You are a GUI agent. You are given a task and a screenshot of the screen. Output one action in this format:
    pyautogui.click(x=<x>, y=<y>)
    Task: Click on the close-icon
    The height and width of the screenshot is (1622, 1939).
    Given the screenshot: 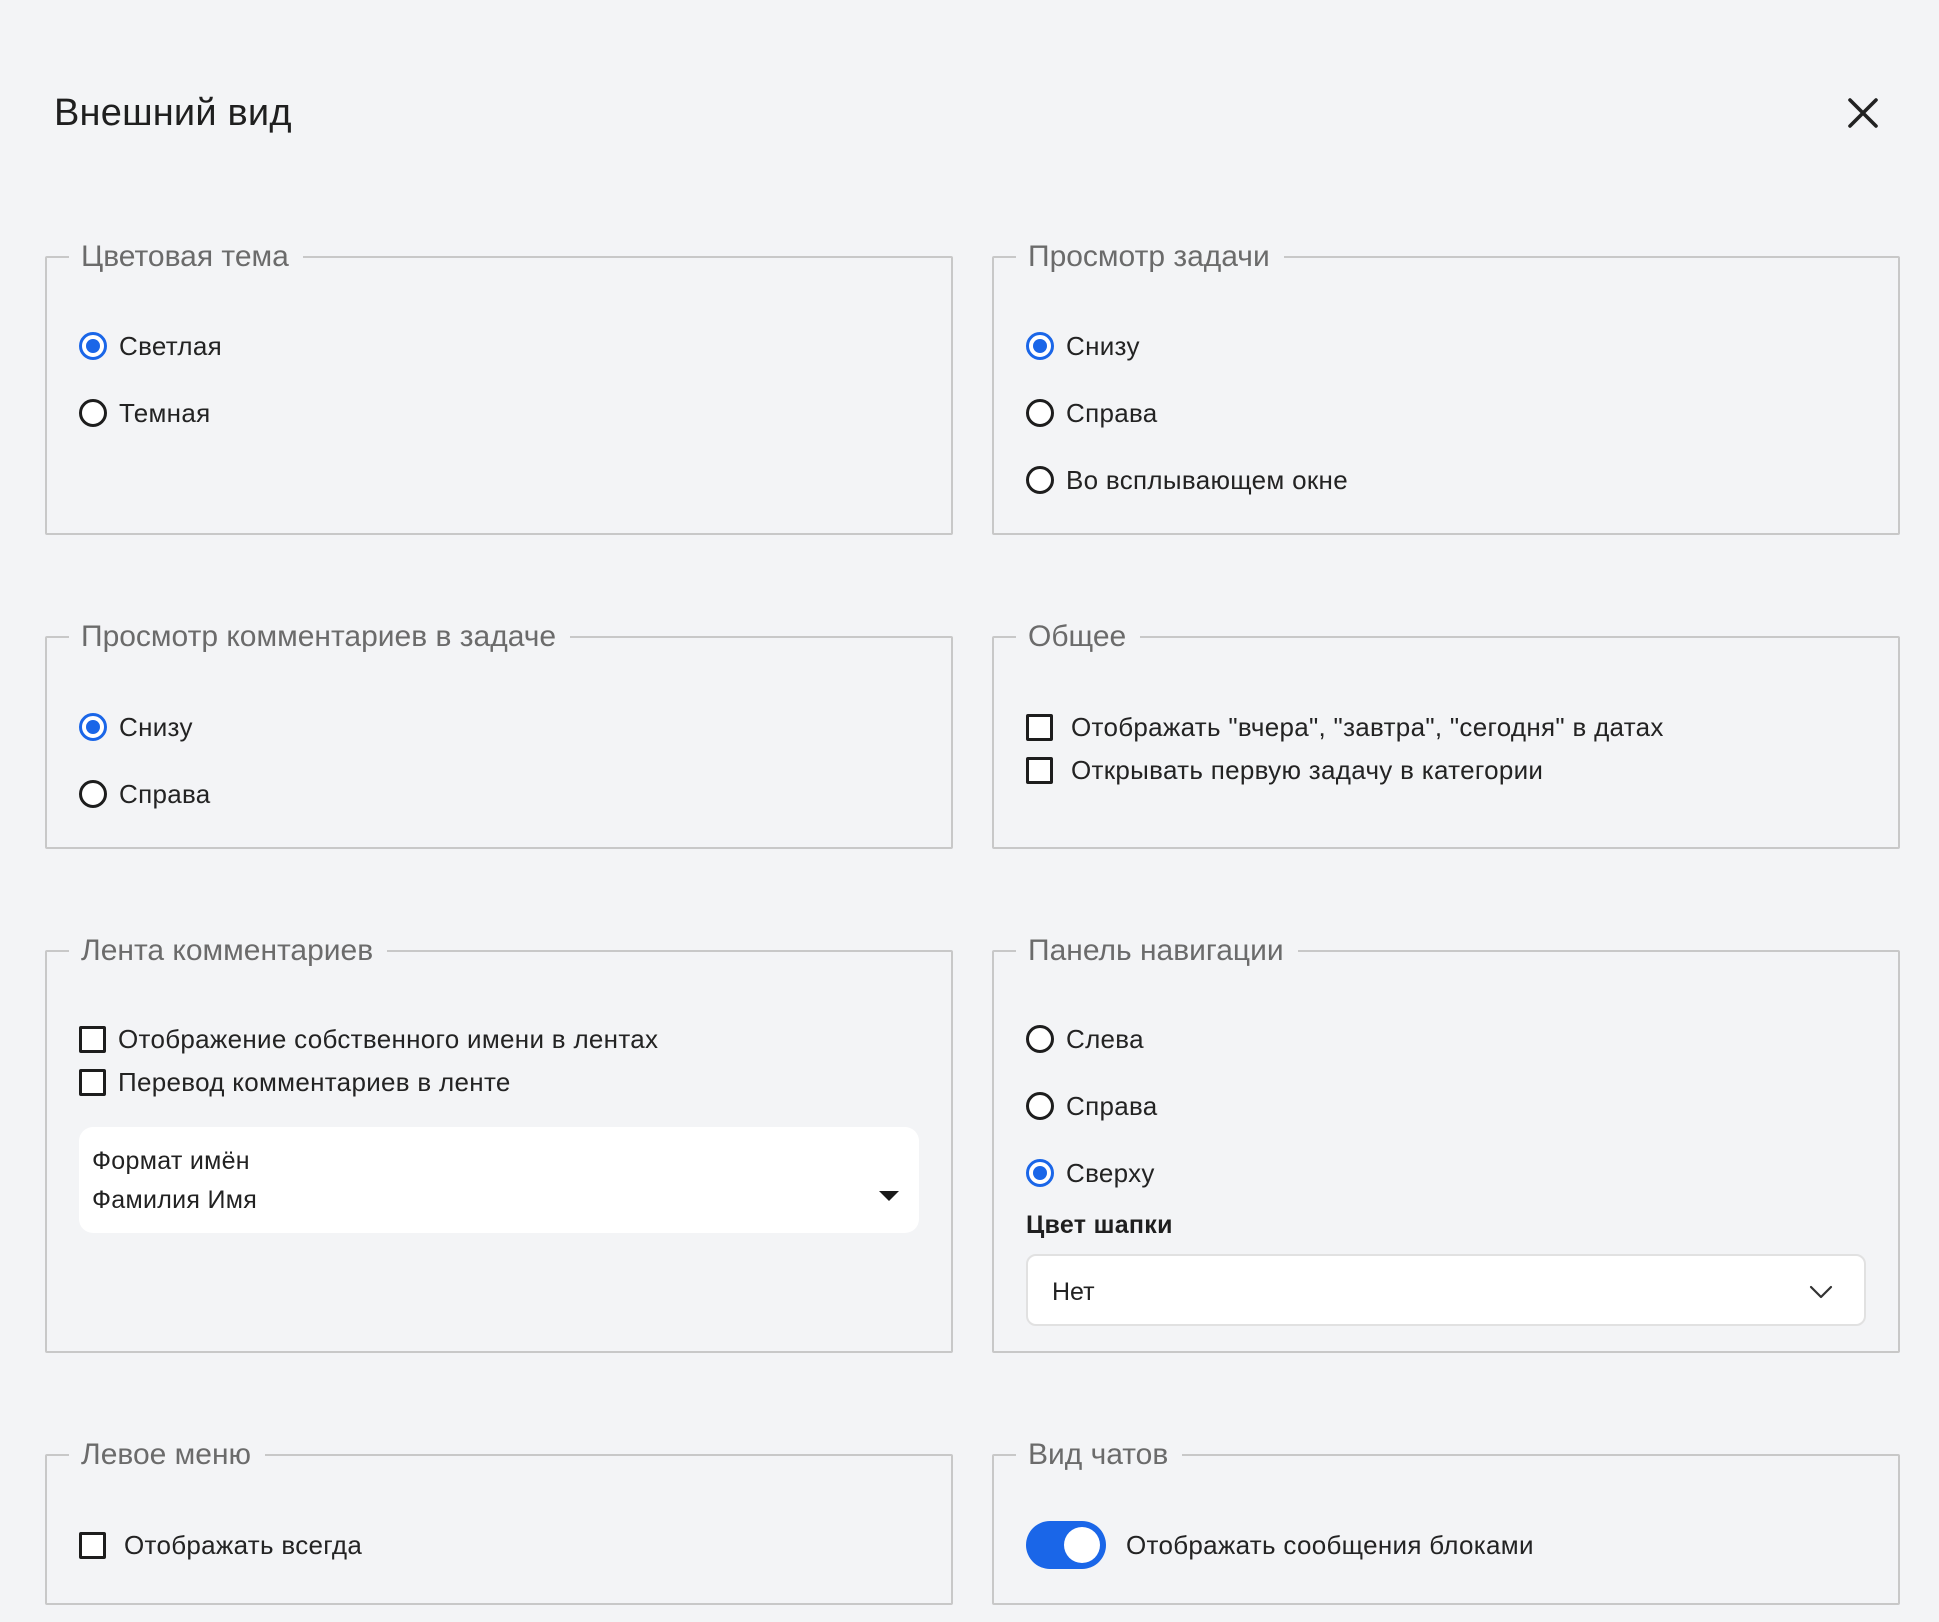 What is the action you would take?
    pyautogui.click(x=1863, y=113)
    